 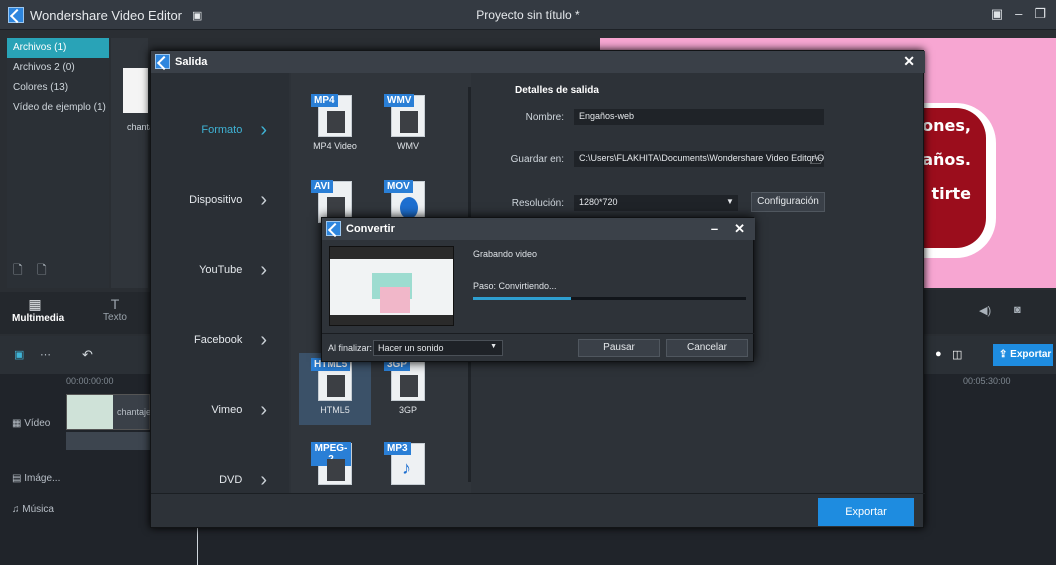 What do you see at coordinates (108, 441) in the screenshot?
I see `audio-waveform` at bounding box center [108, 441].